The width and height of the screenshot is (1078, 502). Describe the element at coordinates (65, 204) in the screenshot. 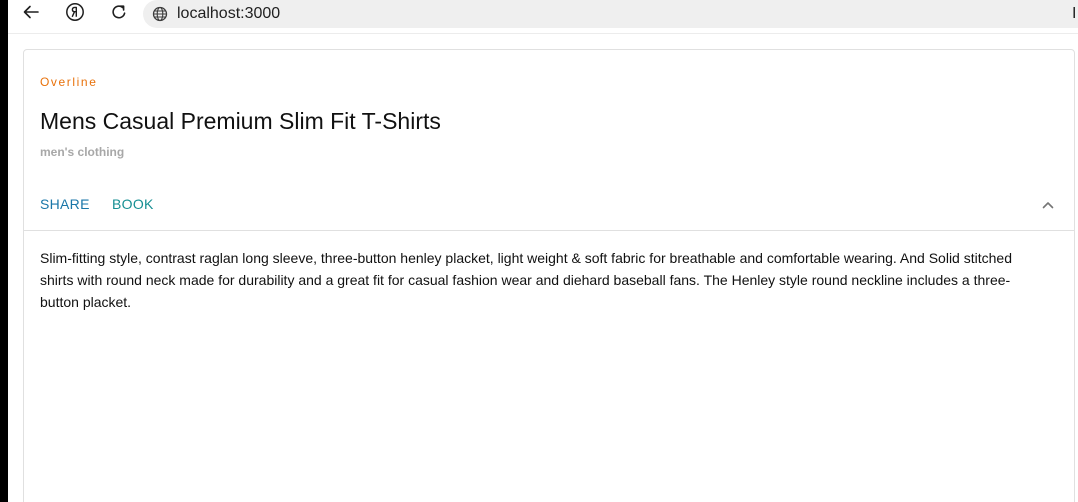

I see `share-button: SHARE` at that location.